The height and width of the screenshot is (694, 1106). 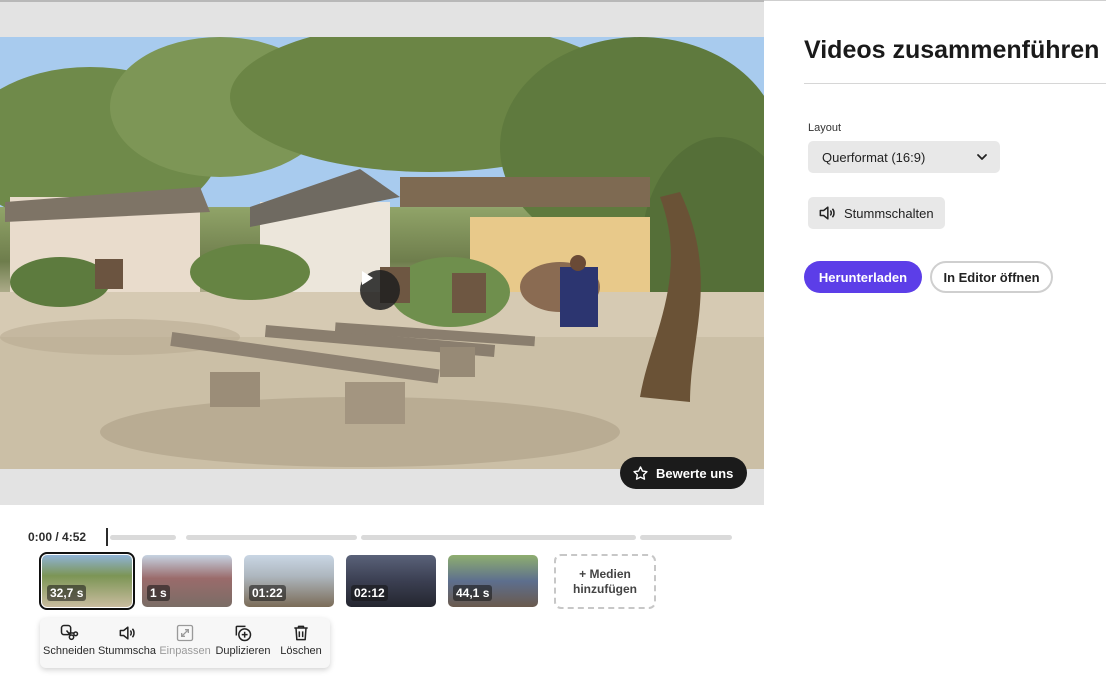 I want to click on title-divider, so click(x=955, y=83).